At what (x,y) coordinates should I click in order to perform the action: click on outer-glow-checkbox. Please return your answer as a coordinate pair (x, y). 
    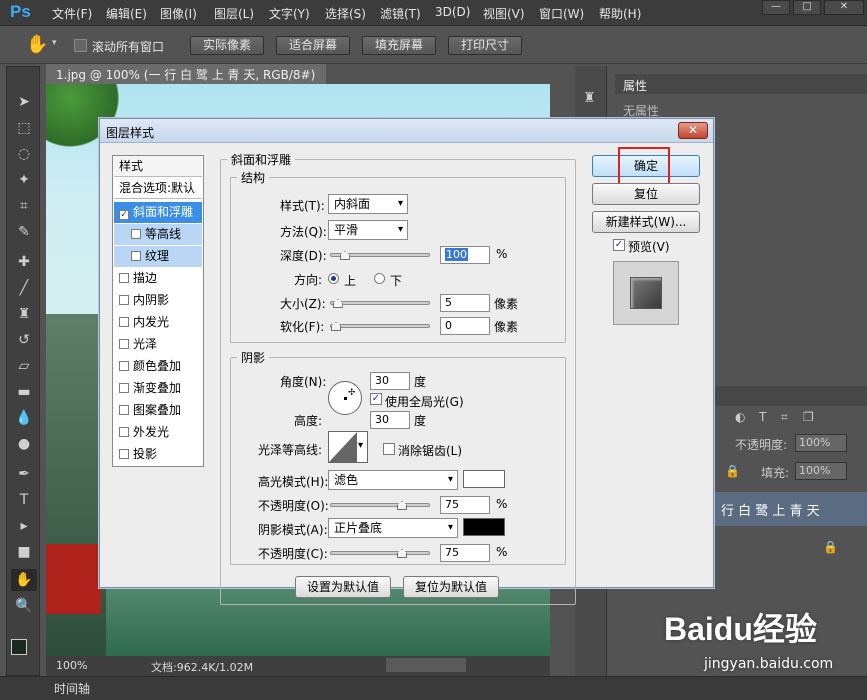
    Looking at the image, I should click on (124, 432).